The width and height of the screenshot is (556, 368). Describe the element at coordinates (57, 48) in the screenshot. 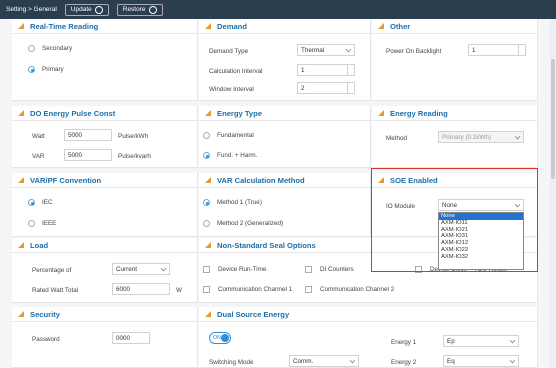

I see `radio-label: Secondary` at that location.